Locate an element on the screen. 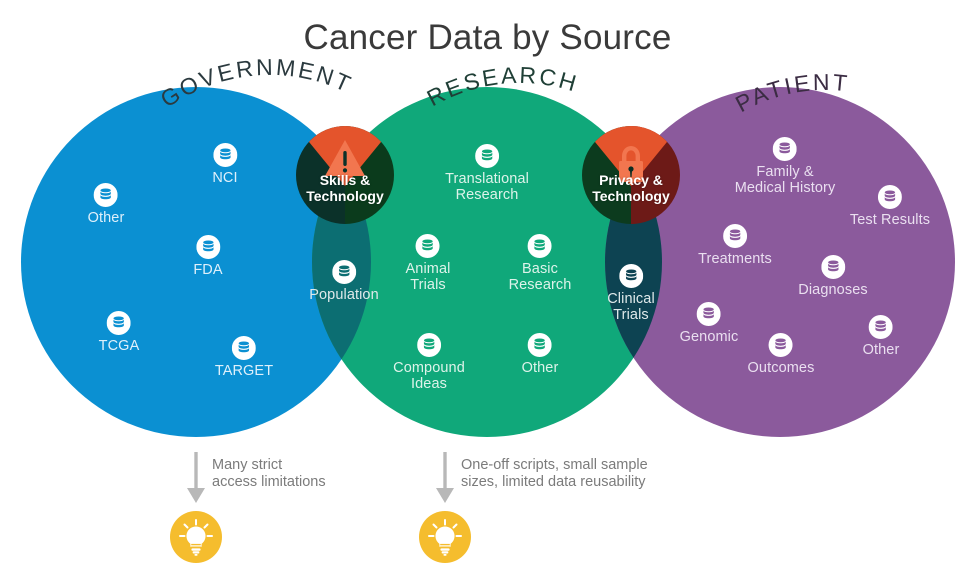 Image resolution: width=975 pixels, height=583 pixels. data-node-genomic: Genomic is located at coordinates (709, 323).